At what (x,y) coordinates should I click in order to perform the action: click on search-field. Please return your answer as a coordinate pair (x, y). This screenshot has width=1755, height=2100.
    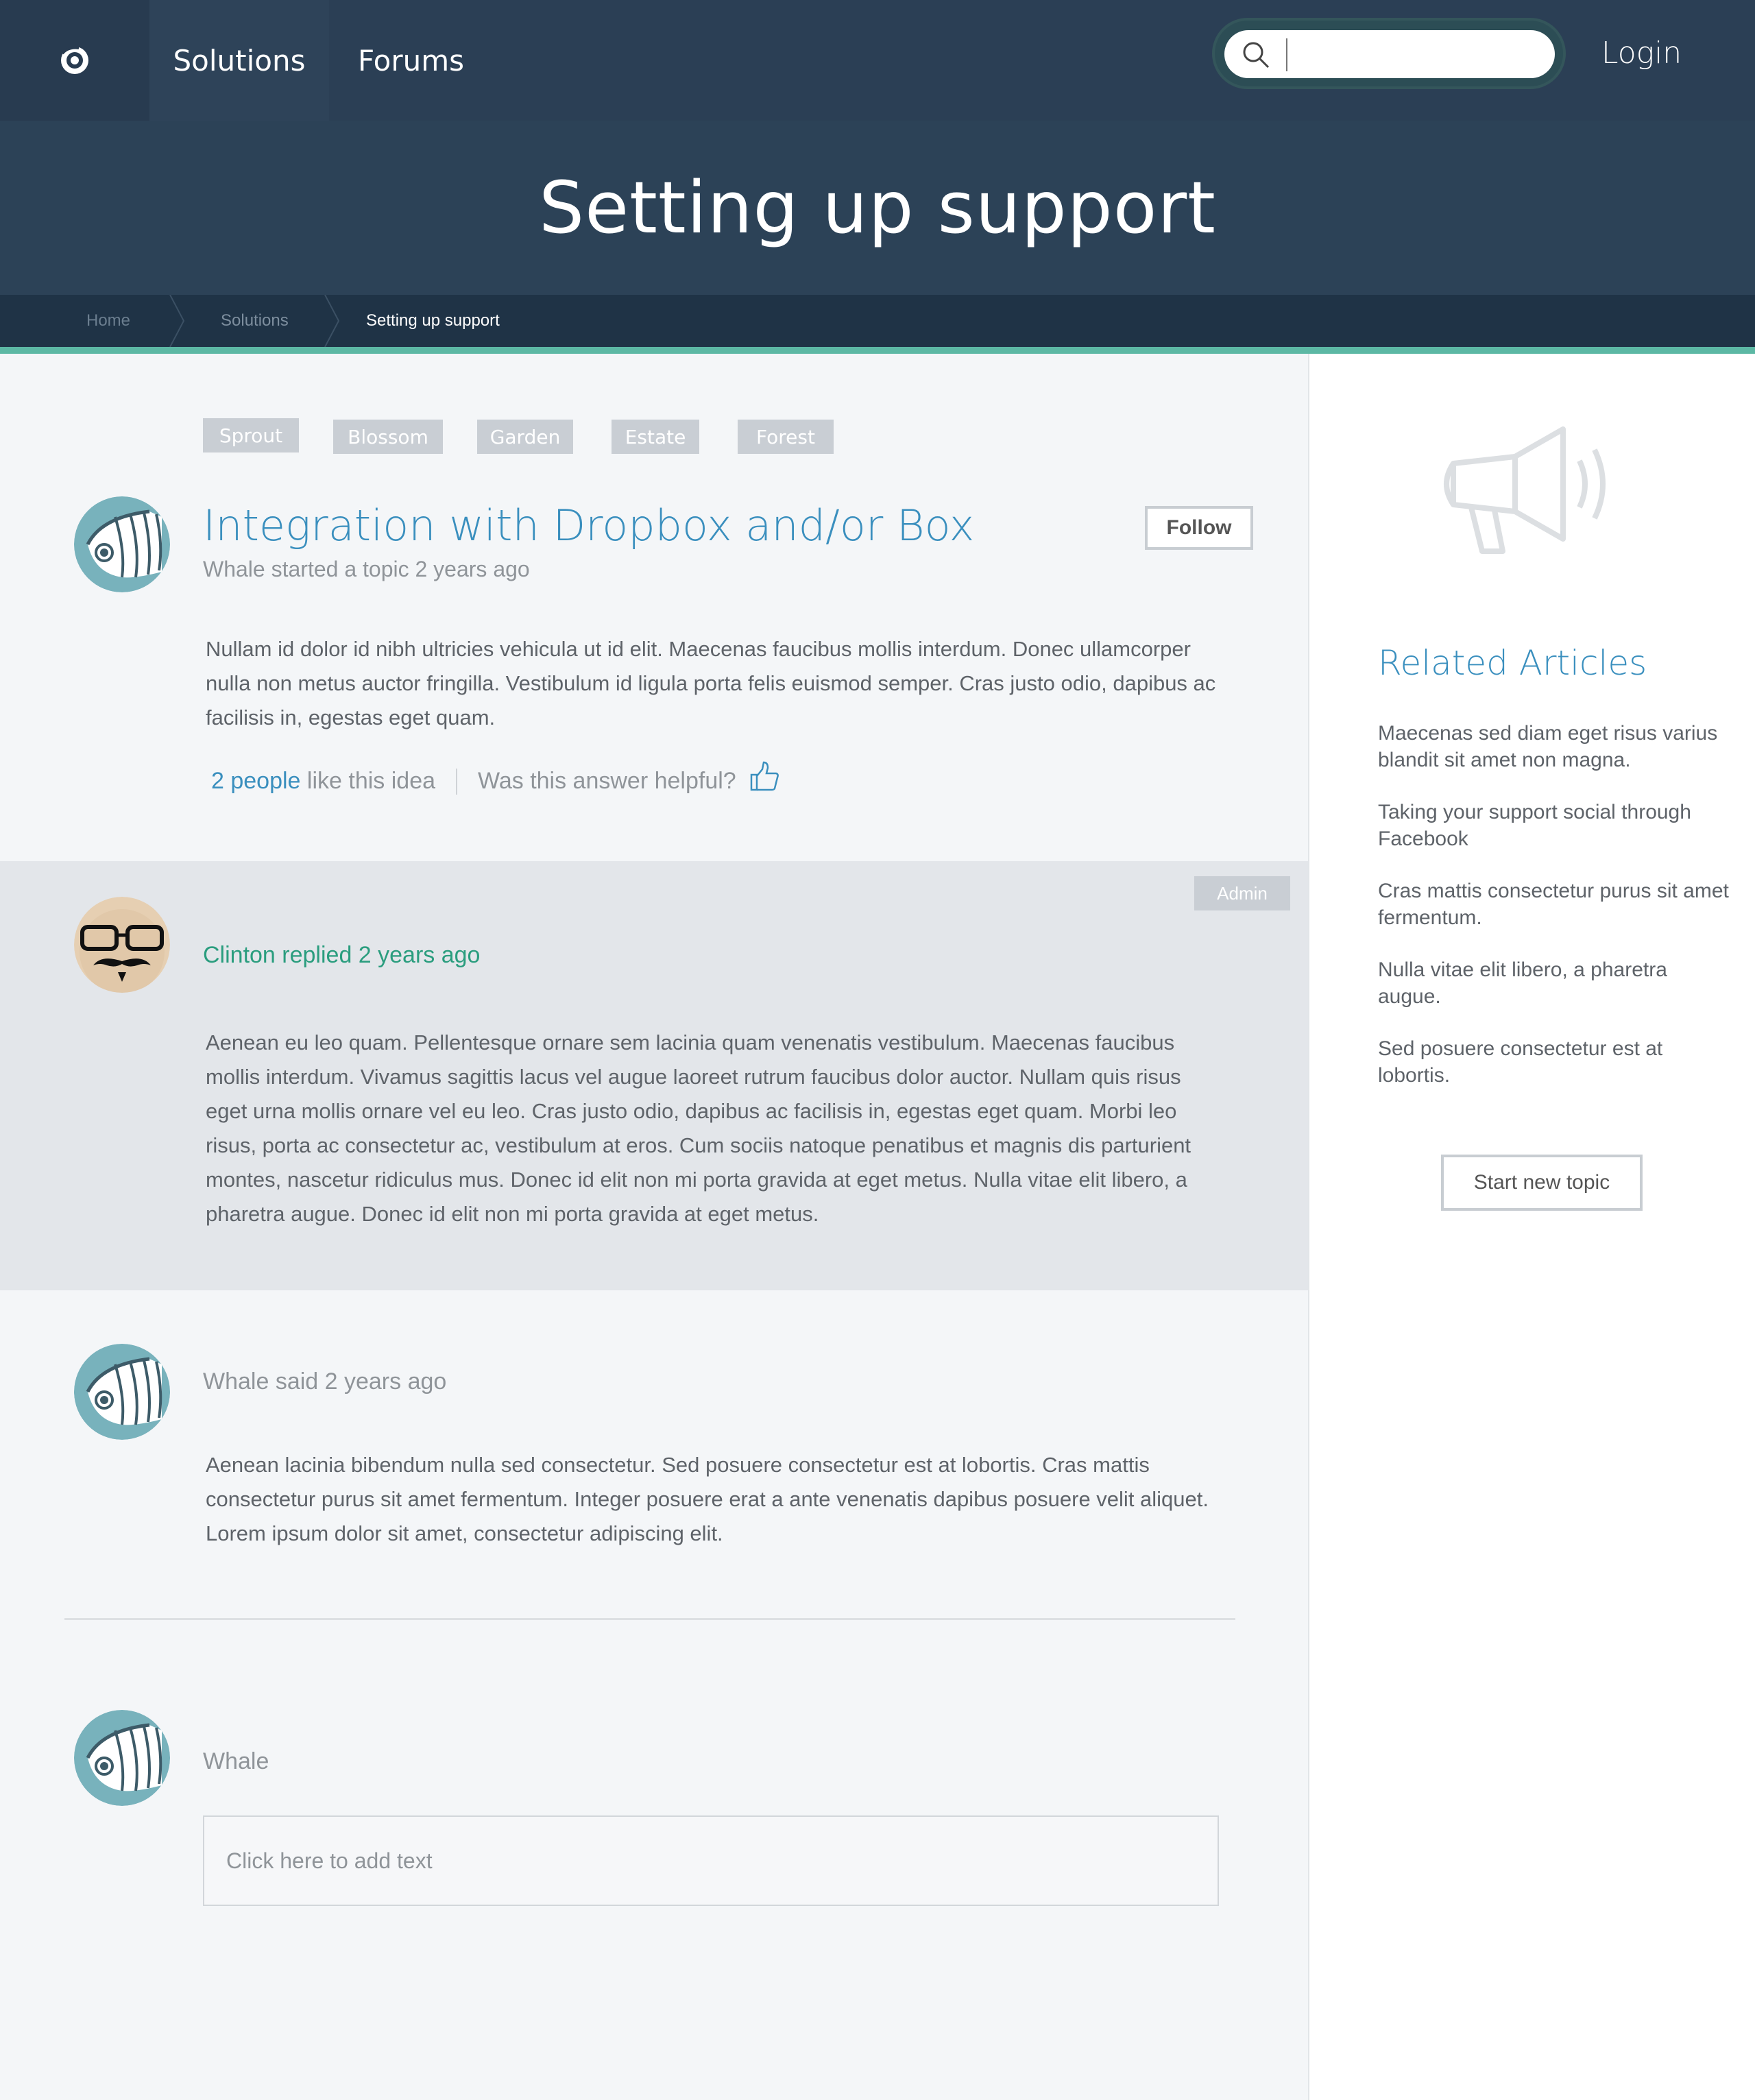
    Looking at the image, I should click on (1389, 54).